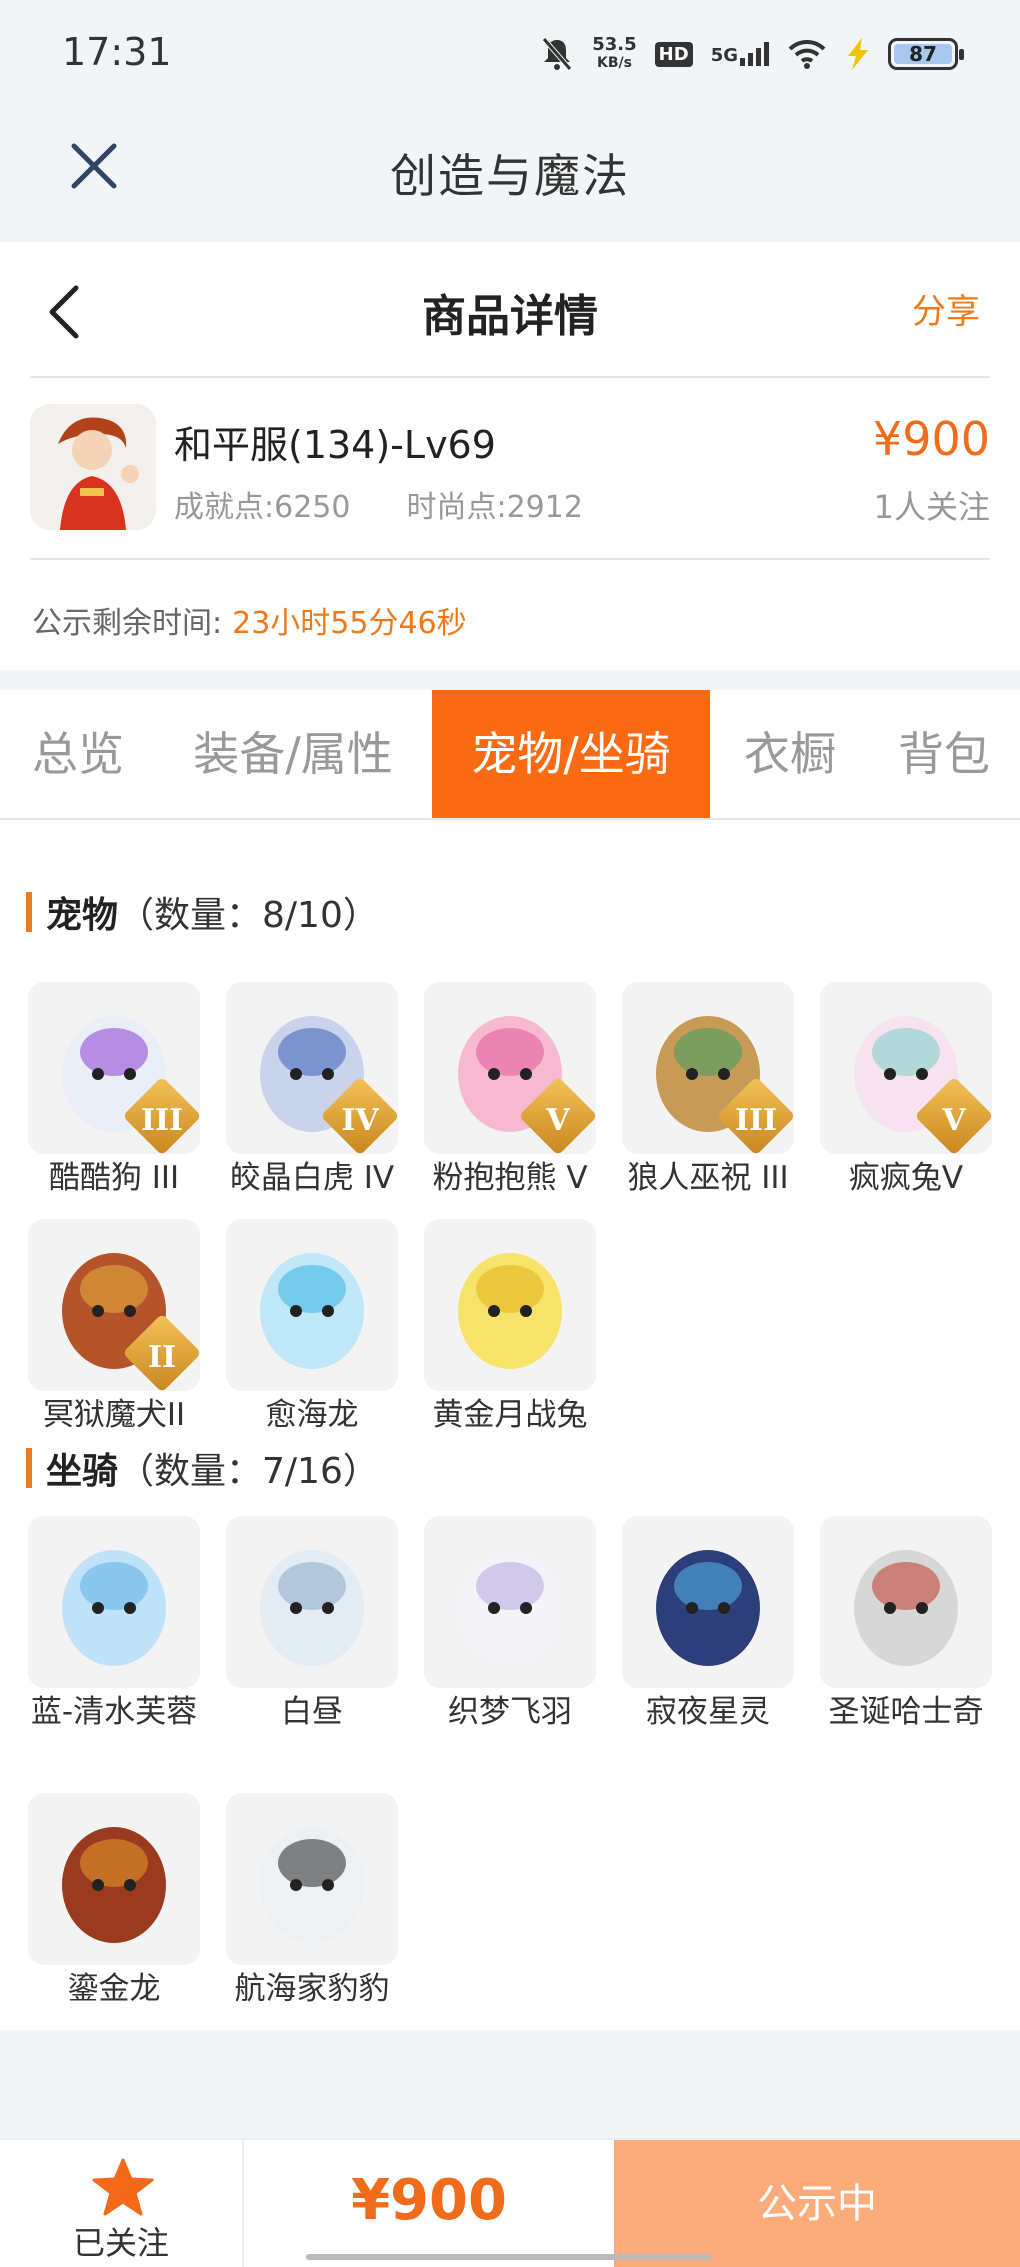 The height and width of the screenshot is (2267, 1020). What do you see at coordinates (114, 1415) in the screenshot?
I see `pet-name: 冥狱魔犬II` at bounding box center [114, 1415].